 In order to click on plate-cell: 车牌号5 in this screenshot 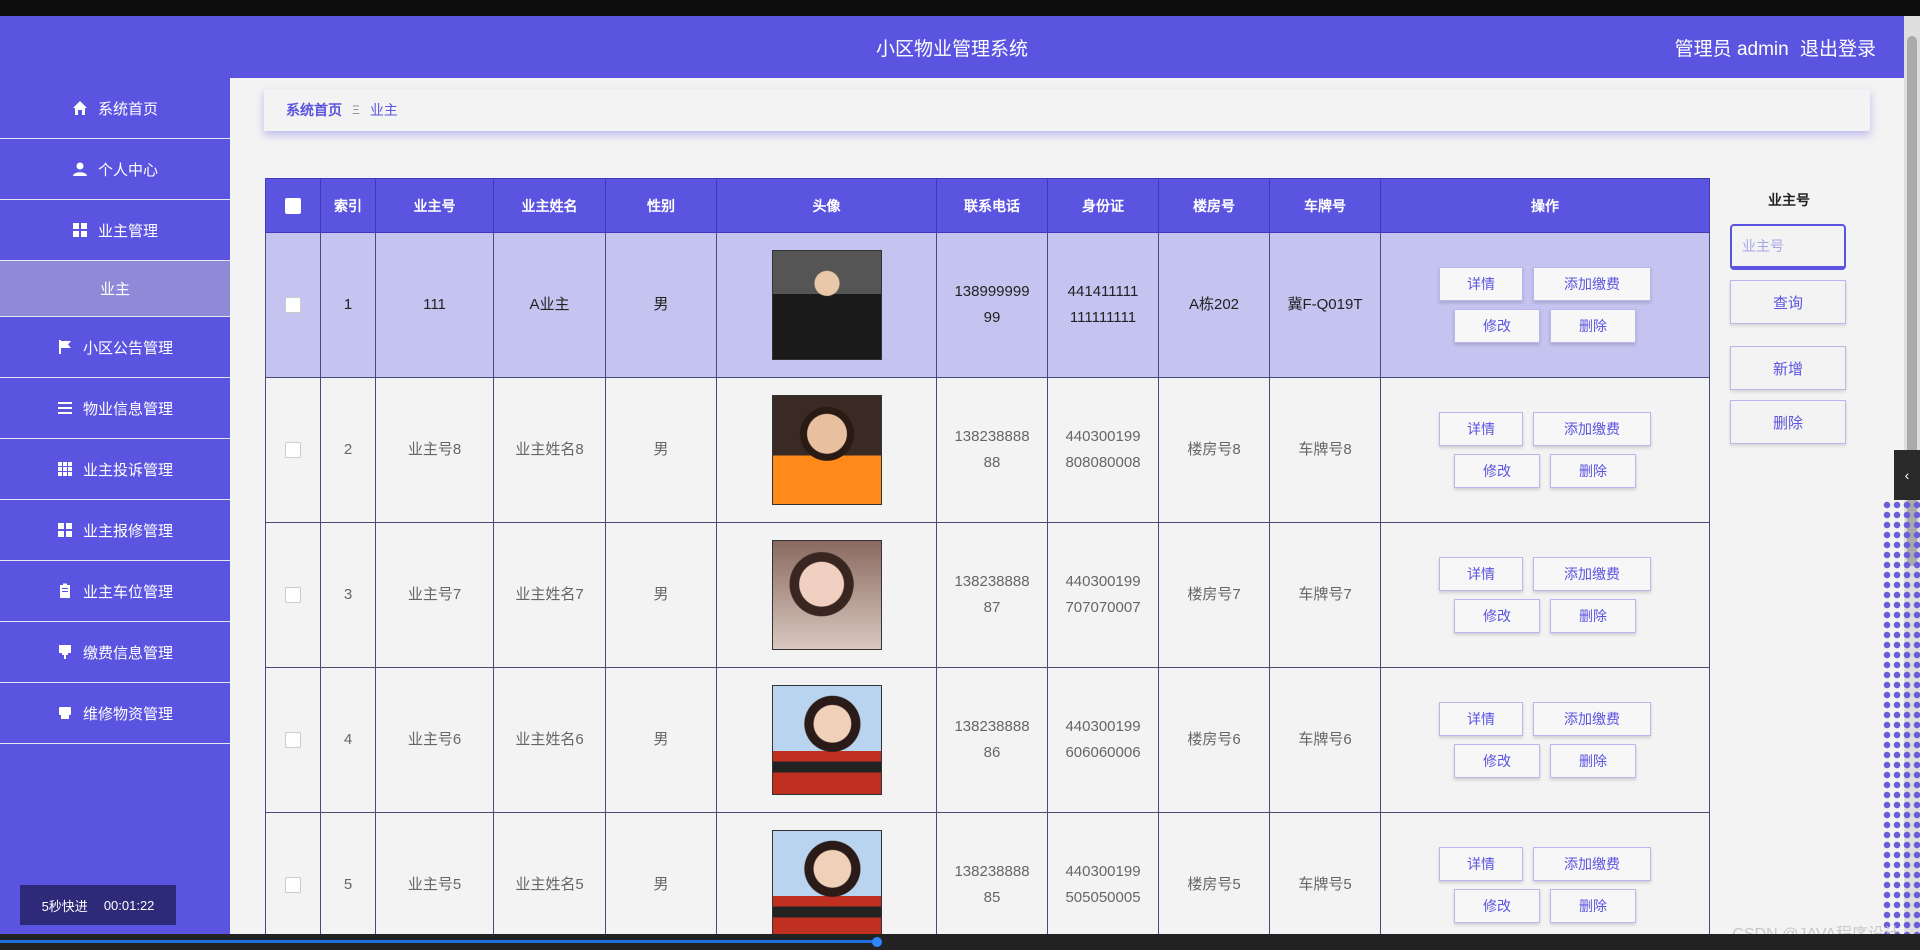, I will do `click(1325, 873)`.